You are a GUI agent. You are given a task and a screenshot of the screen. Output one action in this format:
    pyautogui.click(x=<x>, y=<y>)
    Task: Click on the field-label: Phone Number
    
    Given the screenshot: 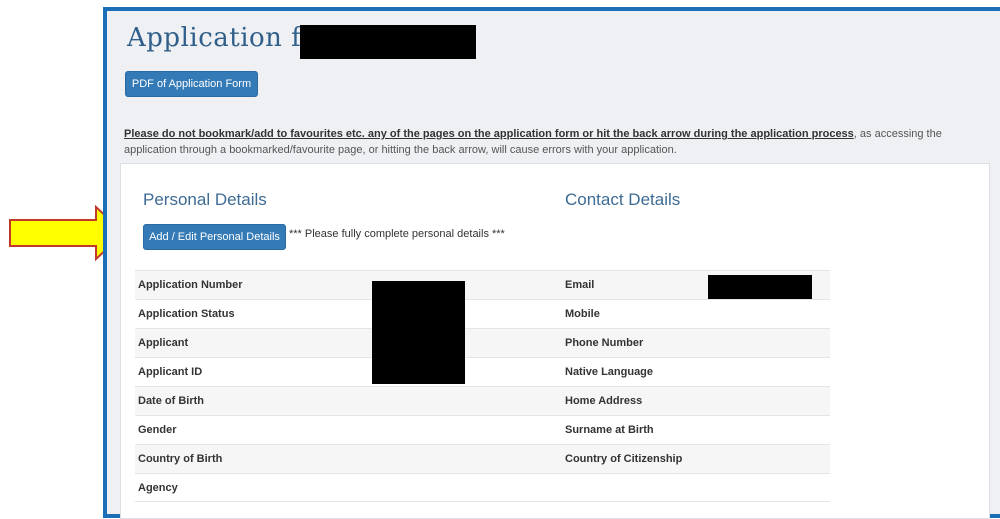 What is the action you would take?
    pyautogui.click(x=604, y=343)
    